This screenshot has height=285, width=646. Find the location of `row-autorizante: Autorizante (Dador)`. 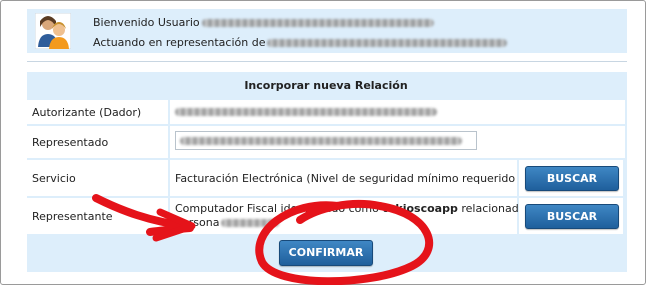

row-autorizante: Autorizante (Dador) is located at coordinates (326, 112).